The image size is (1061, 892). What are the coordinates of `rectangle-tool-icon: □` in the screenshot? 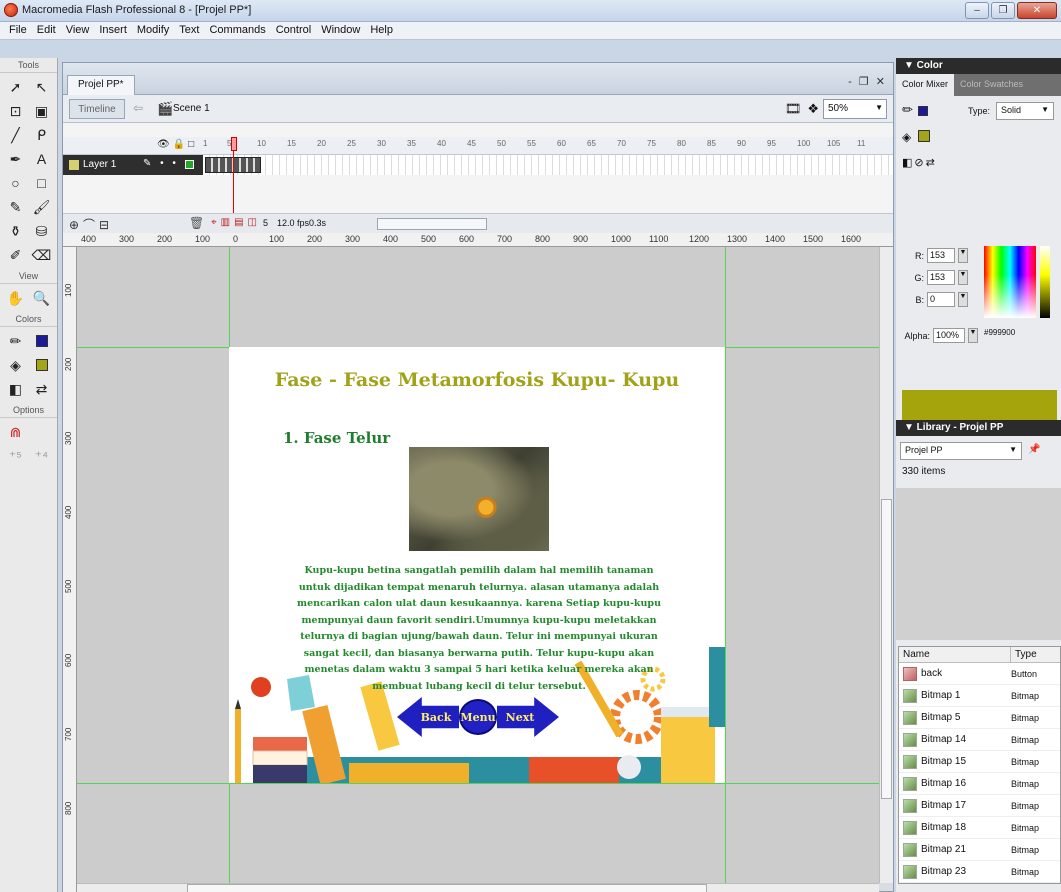 It's located at (42, 183).